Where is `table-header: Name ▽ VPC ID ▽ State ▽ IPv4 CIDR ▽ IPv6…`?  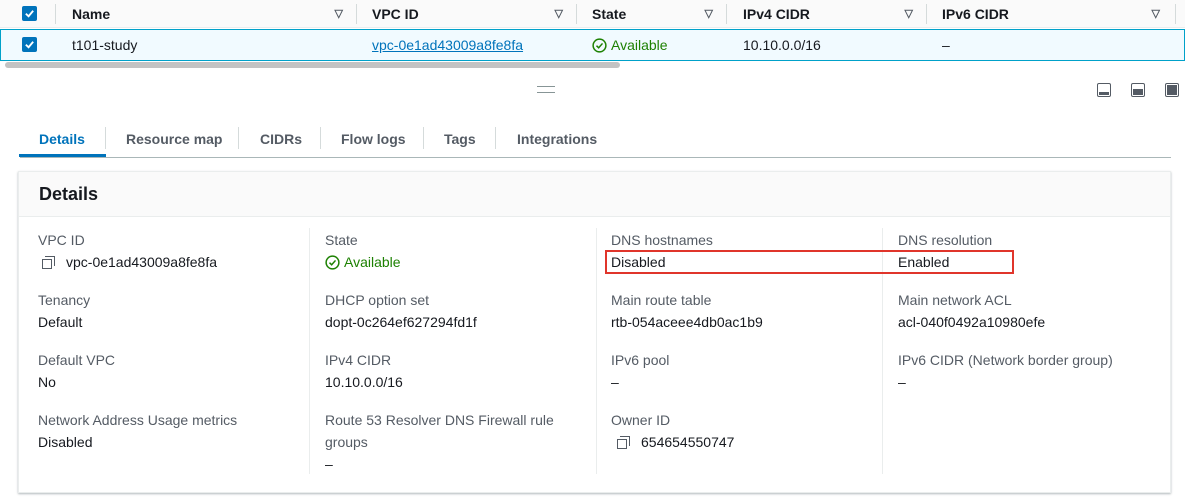 table-header: Name ▽ VPC ID ▽ State ▽ IPv4 CIDR ▽ IPv6… is located at coordinates (592, 14).